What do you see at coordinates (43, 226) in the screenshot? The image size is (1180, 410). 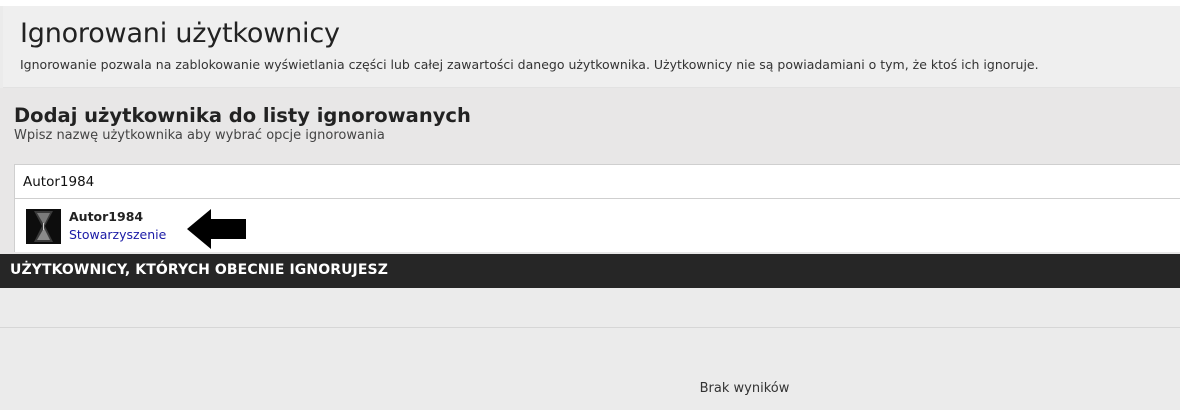 I see `avatar` at bounding box center [43, 226].